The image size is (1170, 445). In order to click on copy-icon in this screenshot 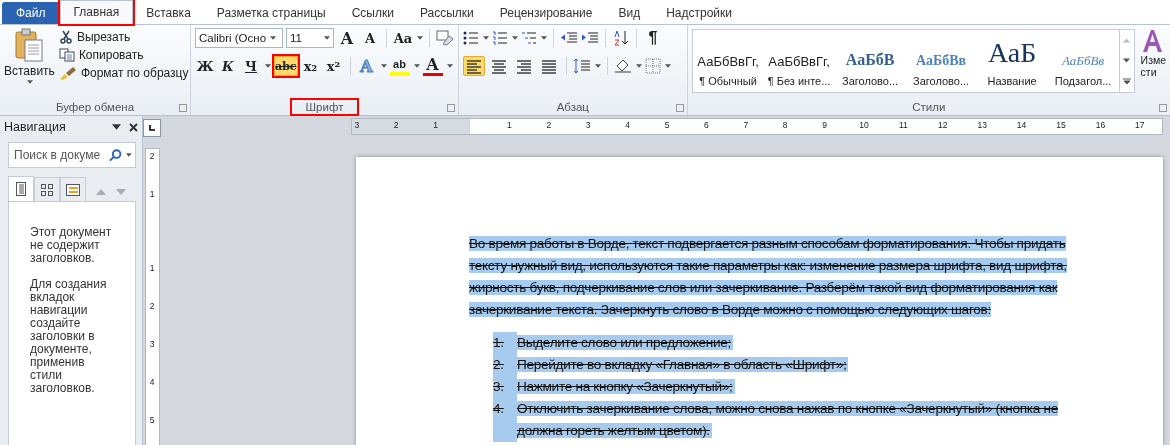, I will do `click(66, 55)`.